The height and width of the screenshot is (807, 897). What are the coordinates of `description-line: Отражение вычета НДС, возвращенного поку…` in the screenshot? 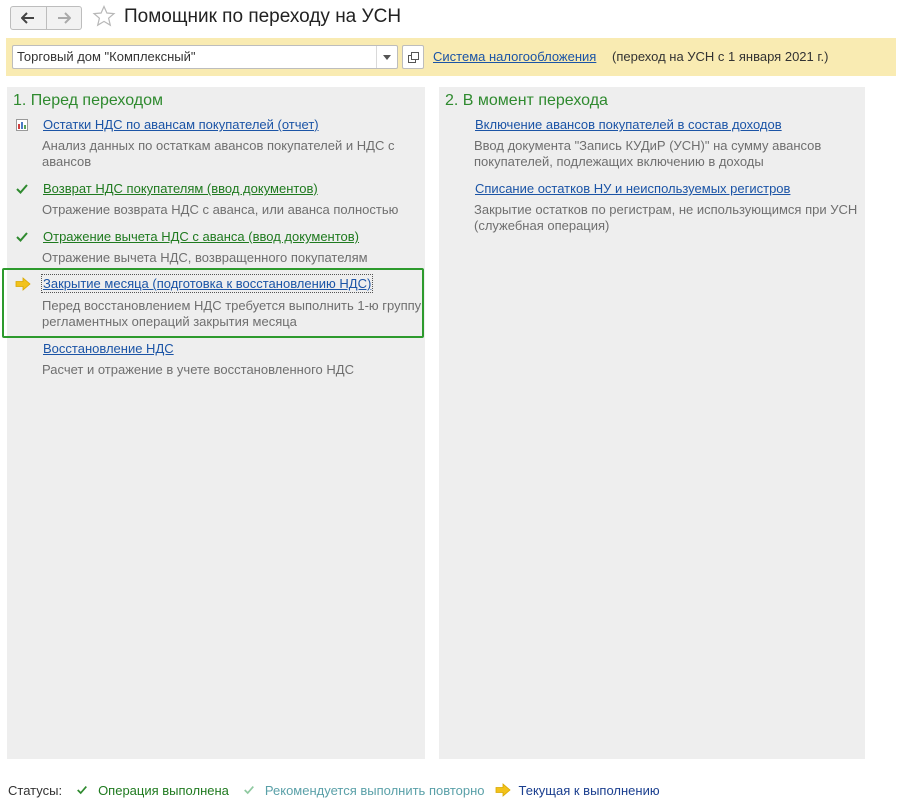 It's located at (205, 257).